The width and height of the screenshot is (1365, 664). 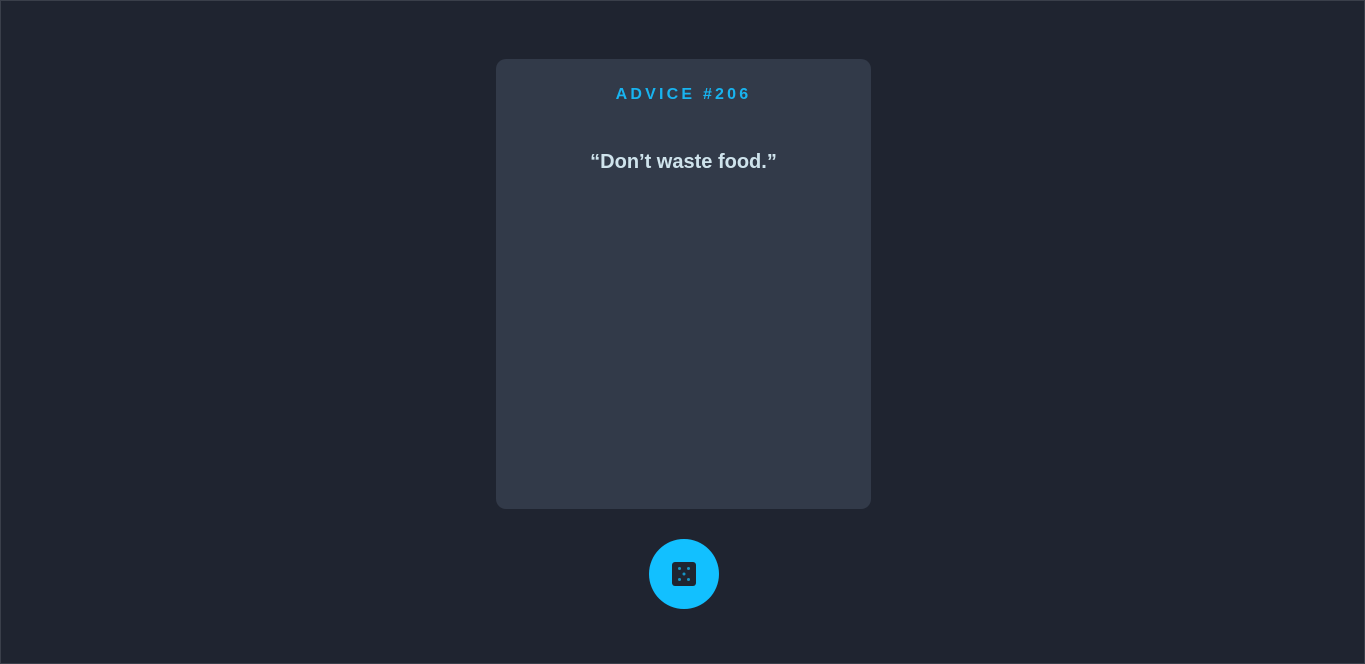 What do you see at coordinates (683, 94) in the screenshot?
I see `advice-id: ADVICE #206` at bounding box center [683, 94].